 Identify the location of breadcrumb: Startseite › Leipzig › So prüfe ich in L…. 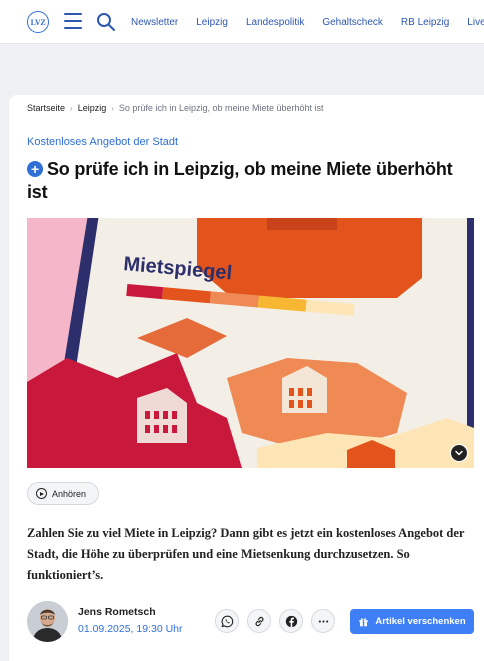
(175, 108).